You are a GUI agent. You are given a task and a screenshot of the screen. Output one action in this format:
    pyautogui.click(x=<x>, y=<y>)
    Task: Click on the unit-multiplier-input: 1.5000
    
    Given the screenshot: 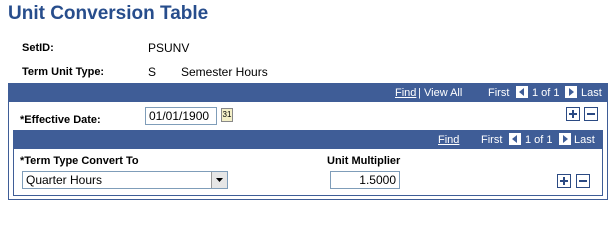 What is the action you would take?
    pyautogui.click(x=365, y=180)
    